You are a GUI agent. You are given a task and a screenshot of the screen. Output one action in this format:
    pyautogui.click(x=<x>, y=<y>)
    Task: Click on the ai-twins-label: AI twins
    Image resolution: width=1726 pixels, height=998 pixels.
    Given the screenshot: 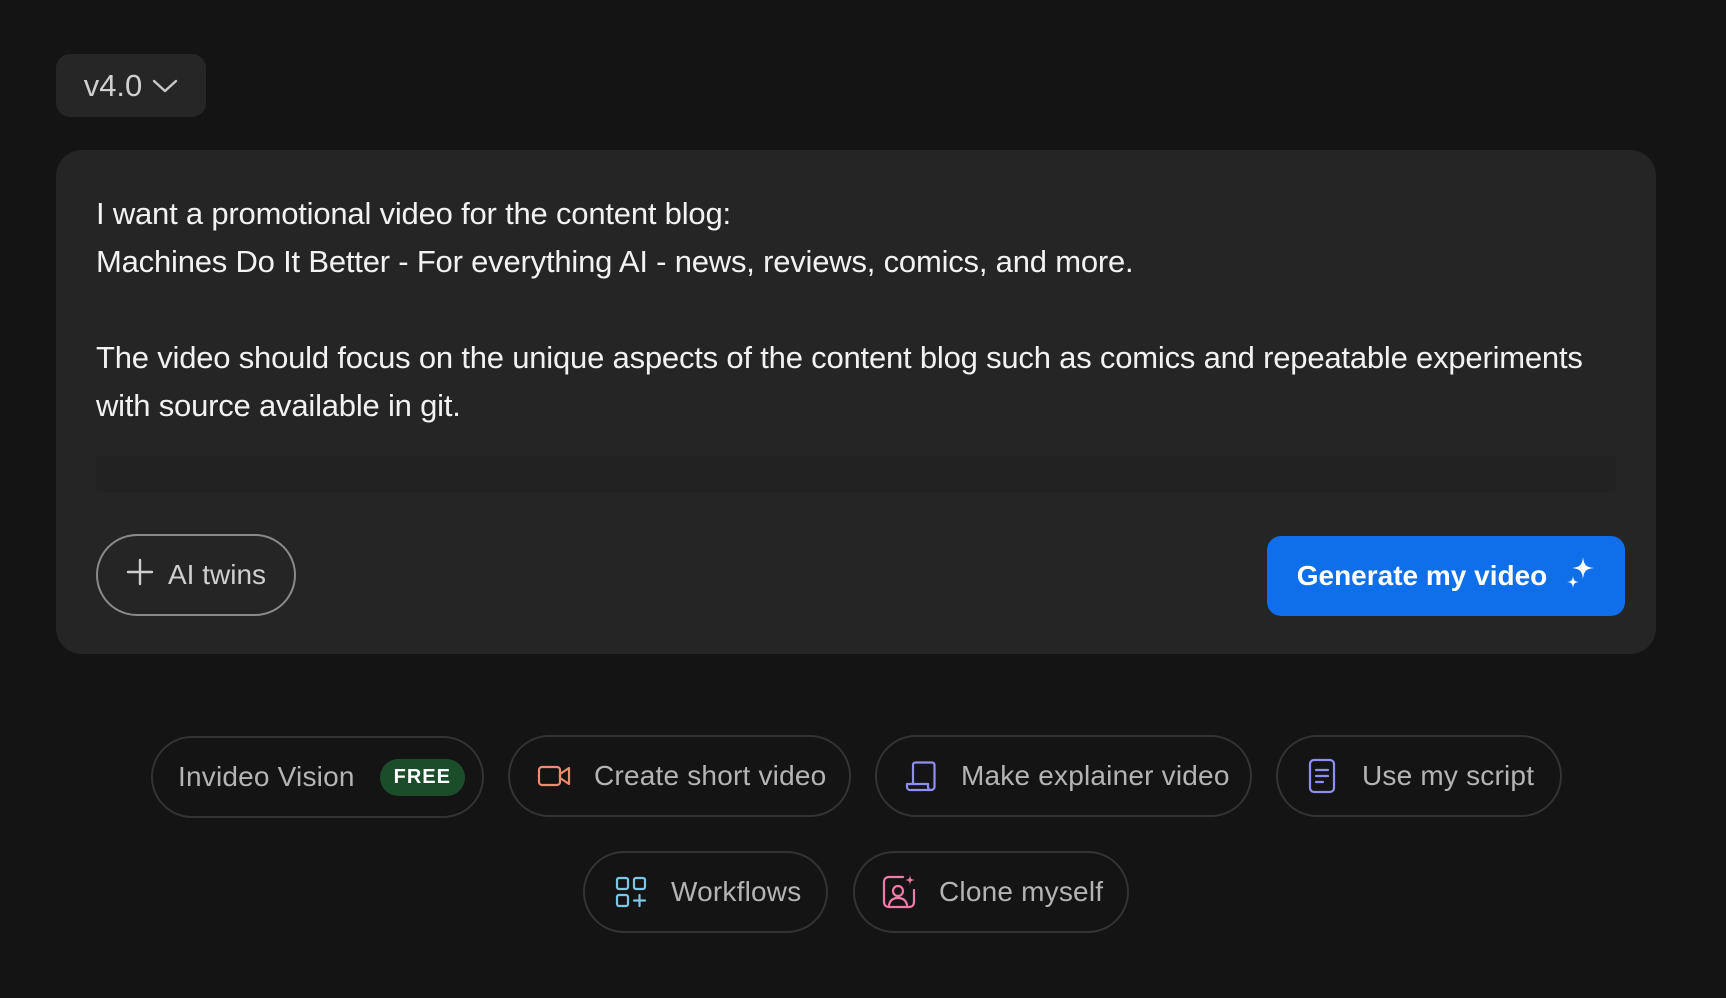 What is the action you would take?
    pyautogui.click(x=217, y=574)
    